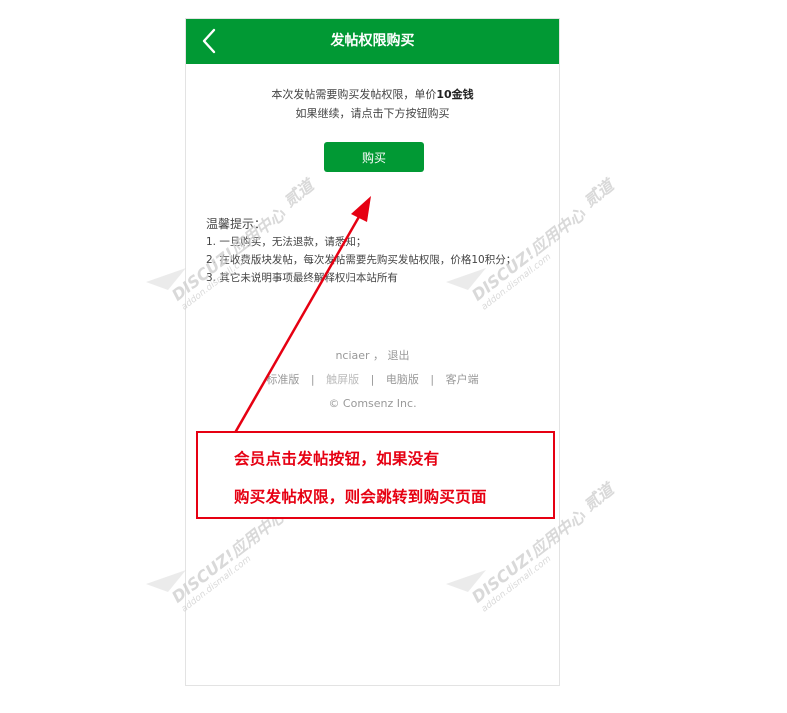  Describe the element at coordinates (399, 355) in the screenshot. I see `logout-link: 退出` at that location.